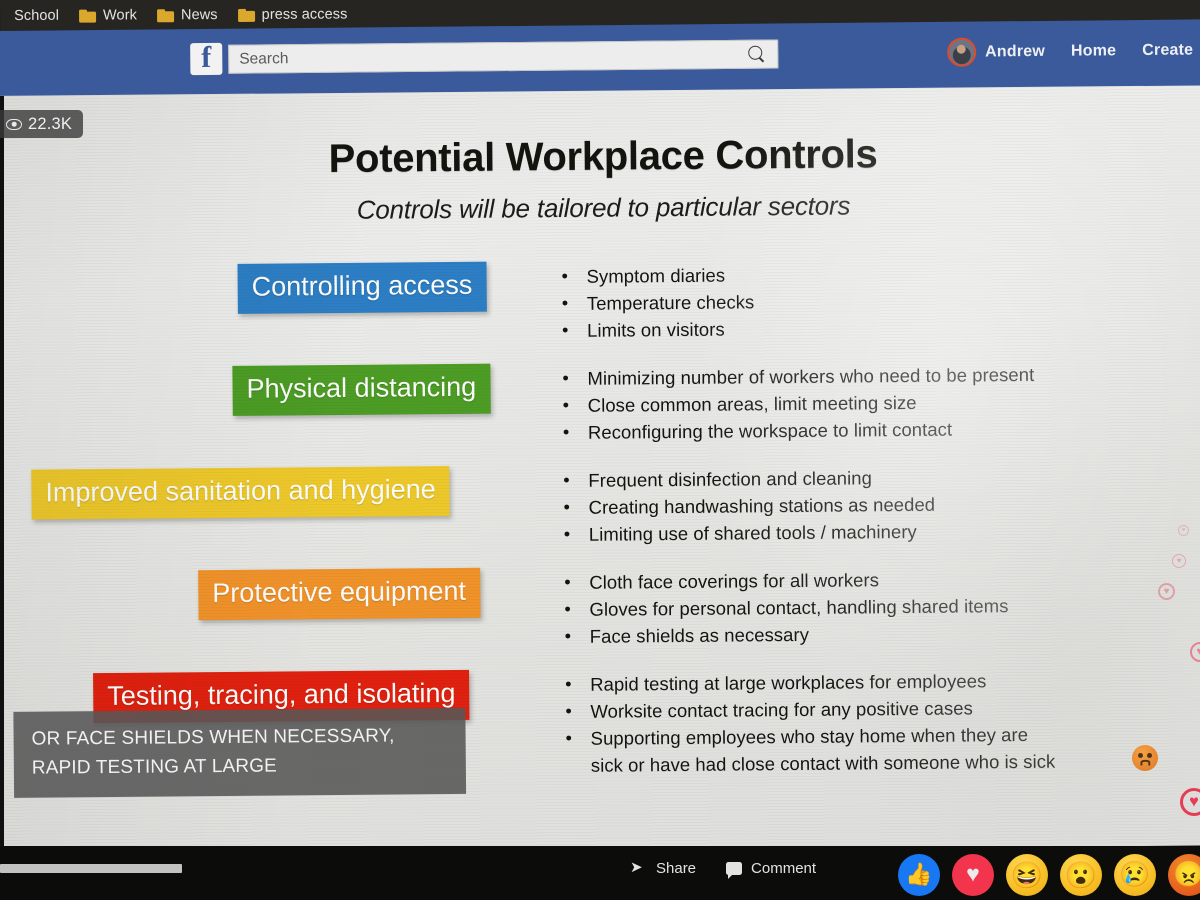  I want to click on wow-face-icon: 😮, so click(1081, 875).